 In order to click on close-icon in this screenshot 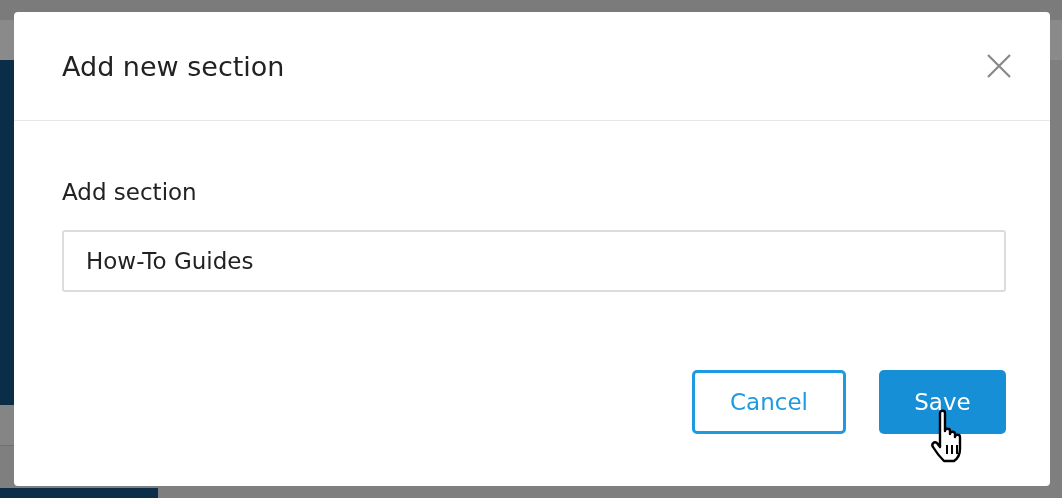, I will do `click(999, 66)`.